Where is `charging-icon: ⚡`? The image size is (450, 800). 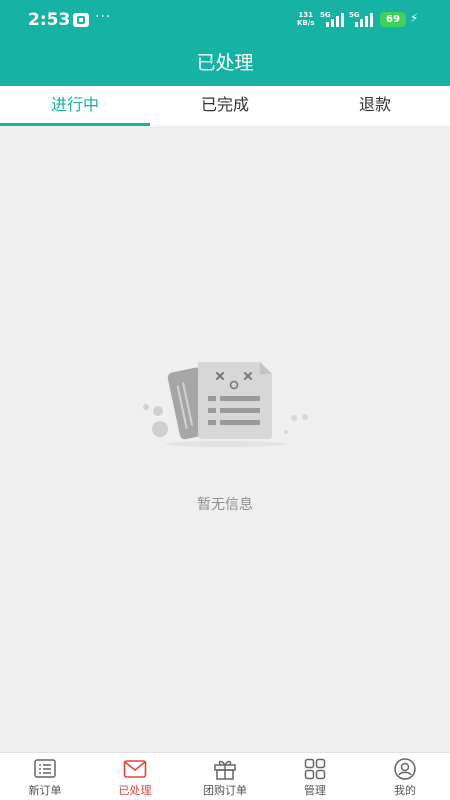
charging-icon: ⚡ is located at coordinates (414, 18).